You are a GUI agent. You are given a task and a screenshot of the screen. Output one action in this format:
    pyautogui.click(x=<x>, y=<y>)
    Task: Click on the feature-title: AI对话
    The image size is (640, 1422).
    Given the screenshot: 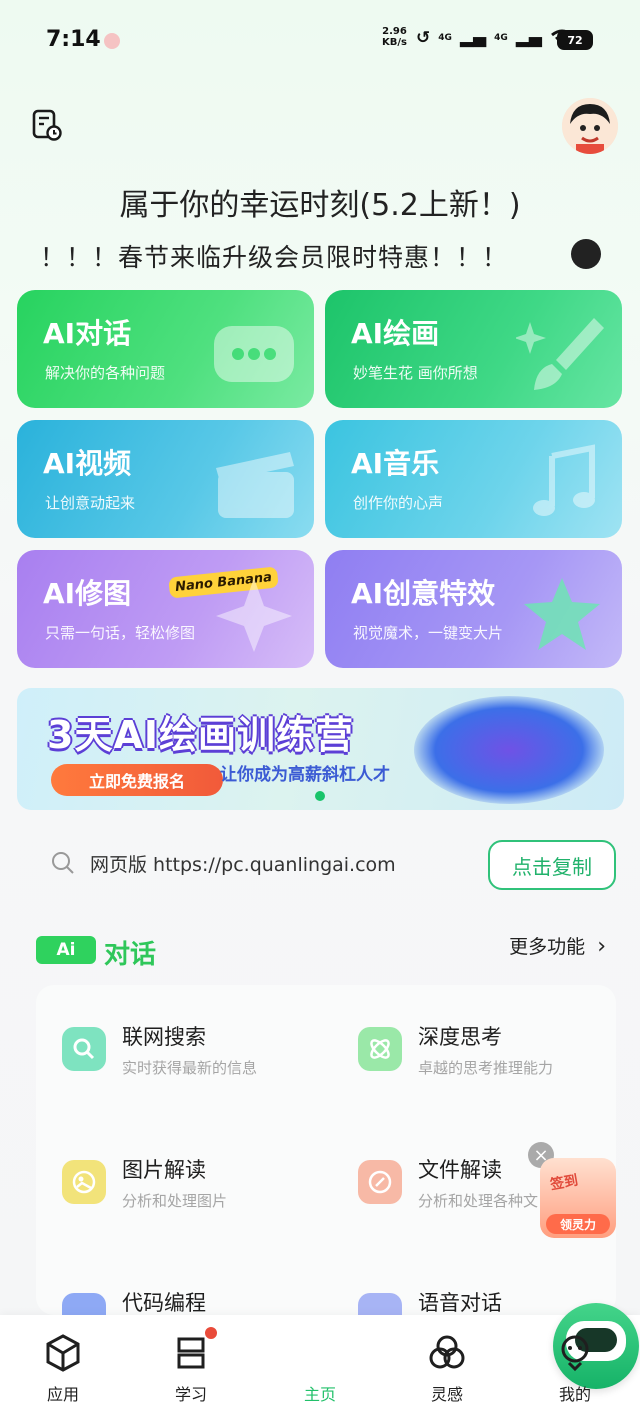 What is the action you would take?
    pyautogui.click(x=87, y=333)
    